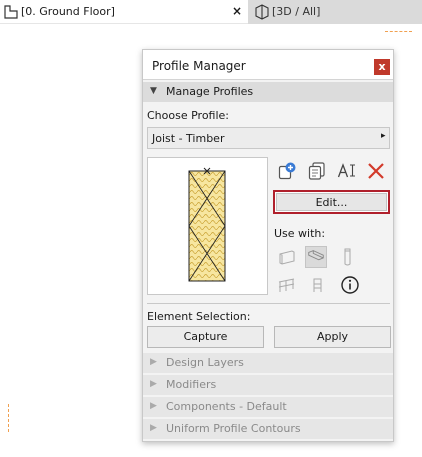 The image size is (422, 457). What do you see at coordinates (210, 91) in the screenshot?
I see `section-label: Manage Profiles` at bounding box center [210, 91].